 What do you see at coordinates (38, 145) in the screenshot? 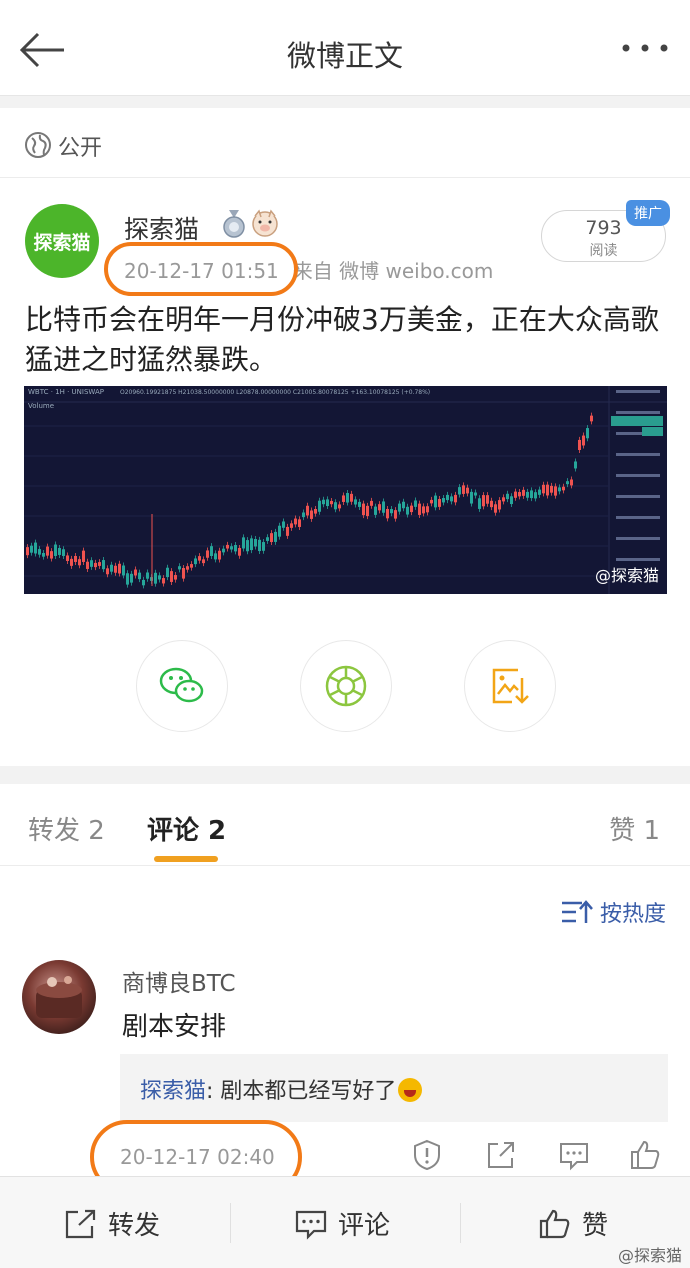
I see `globe-icon` at bounding box center [38, 145].